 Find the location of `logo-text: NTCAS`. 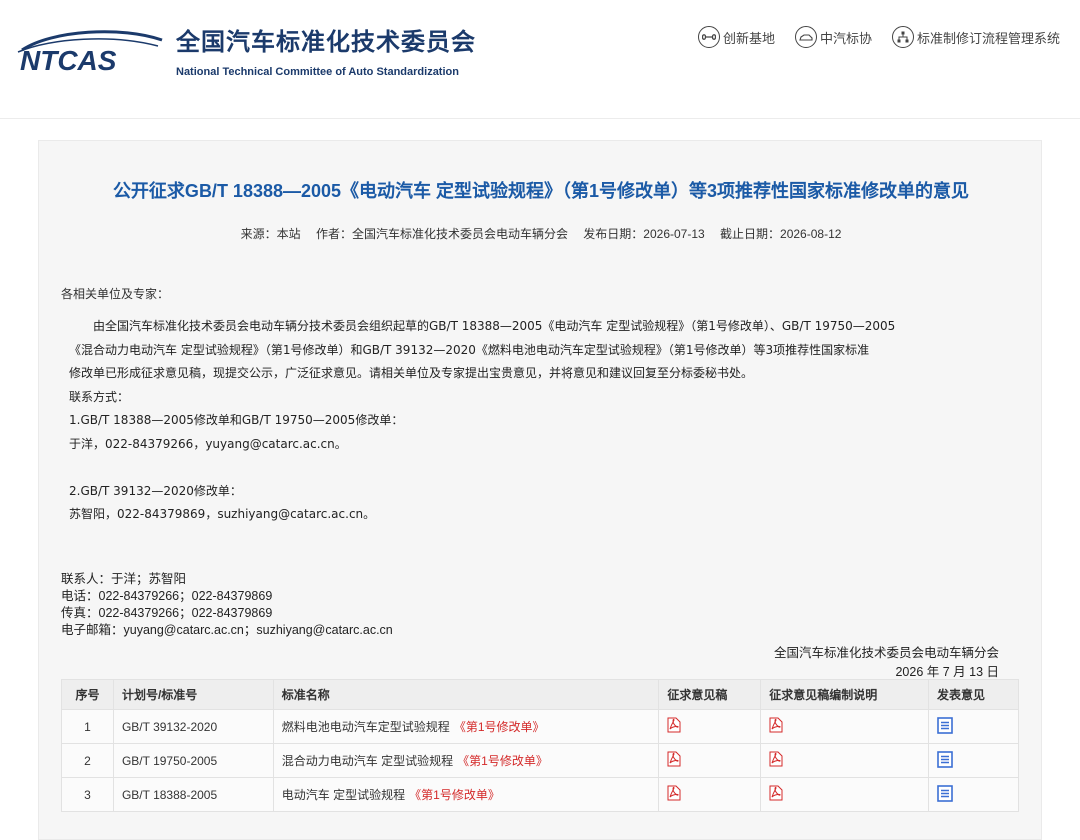

logo-text: NTCAS is located at coordinates (68, 60).